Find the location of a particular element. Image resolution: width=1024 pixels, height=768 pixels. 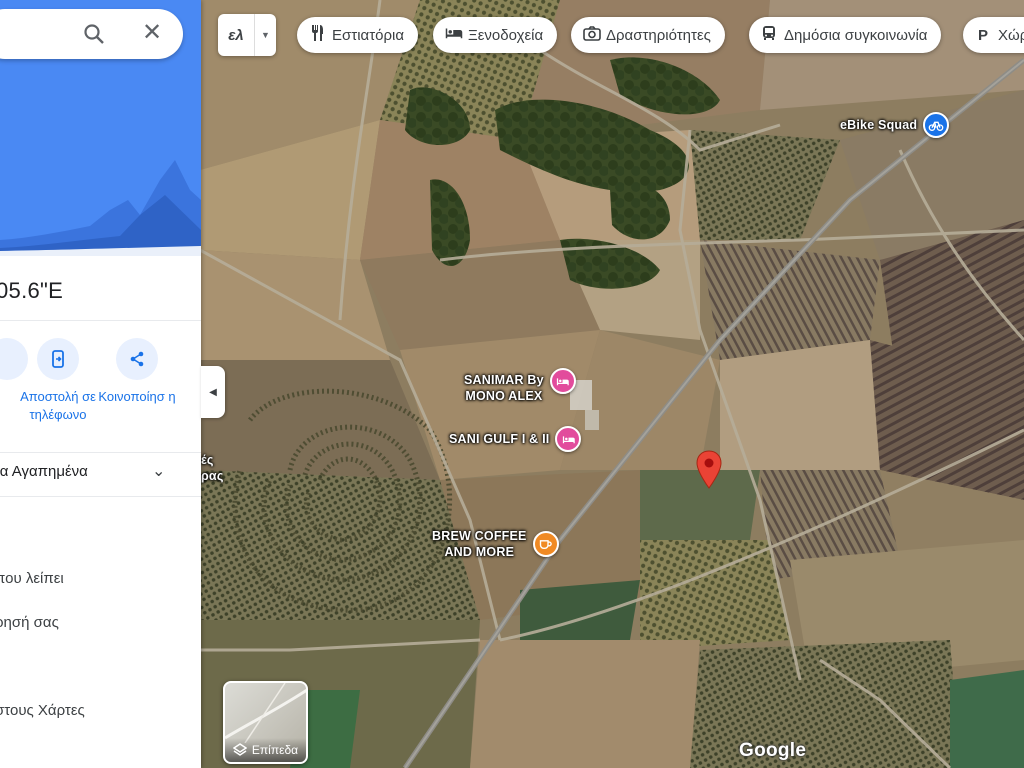

bus-icon is located at coordinates (769, 35).